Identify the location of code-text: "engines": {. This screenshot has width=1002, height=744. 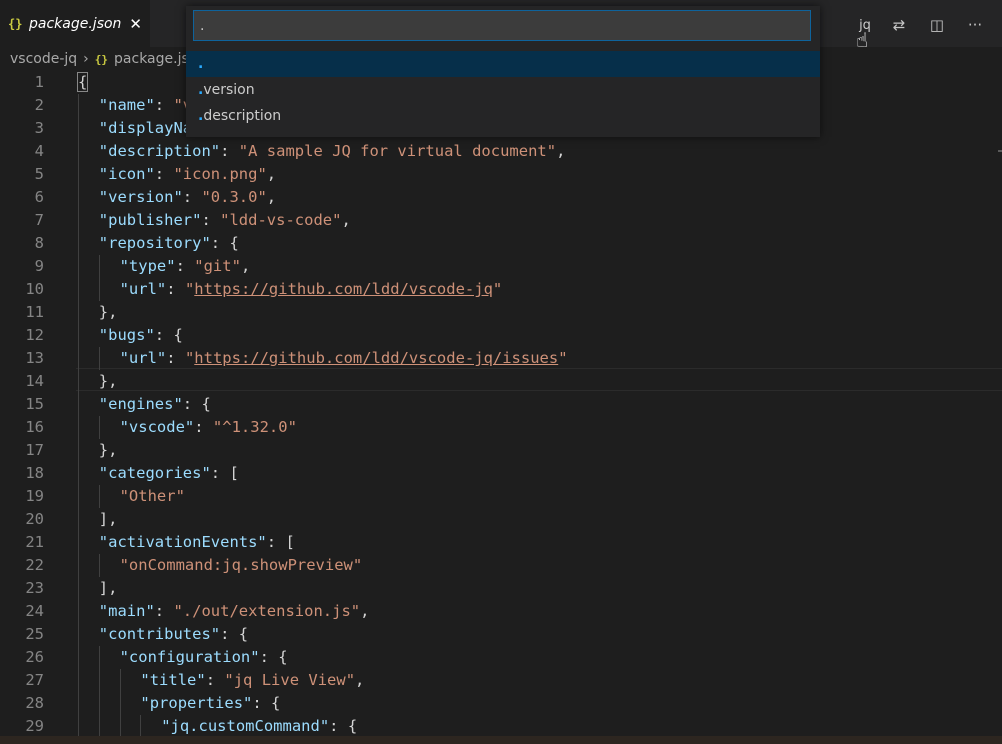
(155, 404).